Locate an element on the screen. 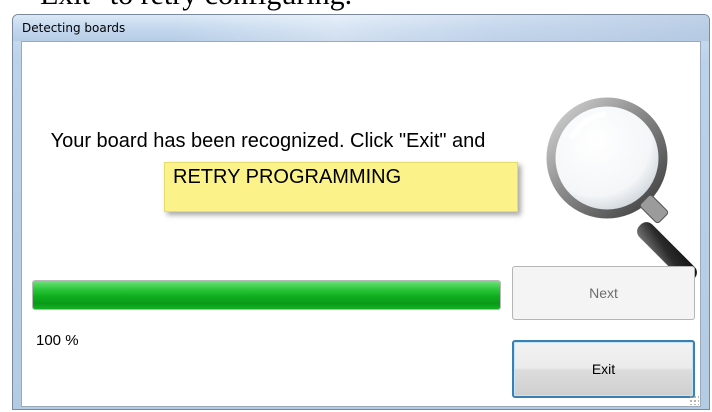  exit-button: Exit is located at coordinates (603, 369).